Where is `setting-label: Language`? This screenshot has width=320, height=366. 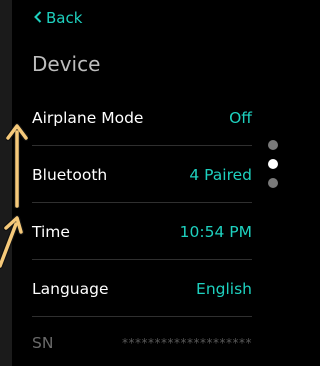
setting-label: Language is located at coordinates (70, 288).